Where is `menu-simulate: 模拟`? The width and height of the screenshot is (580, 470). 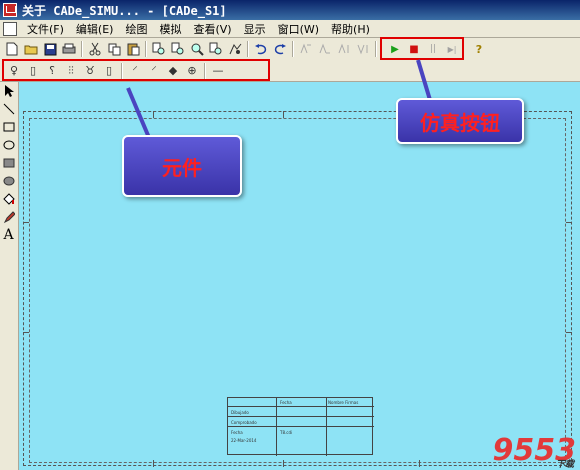 menu-simulate: 模拟 is located at coordinates (170, 29).